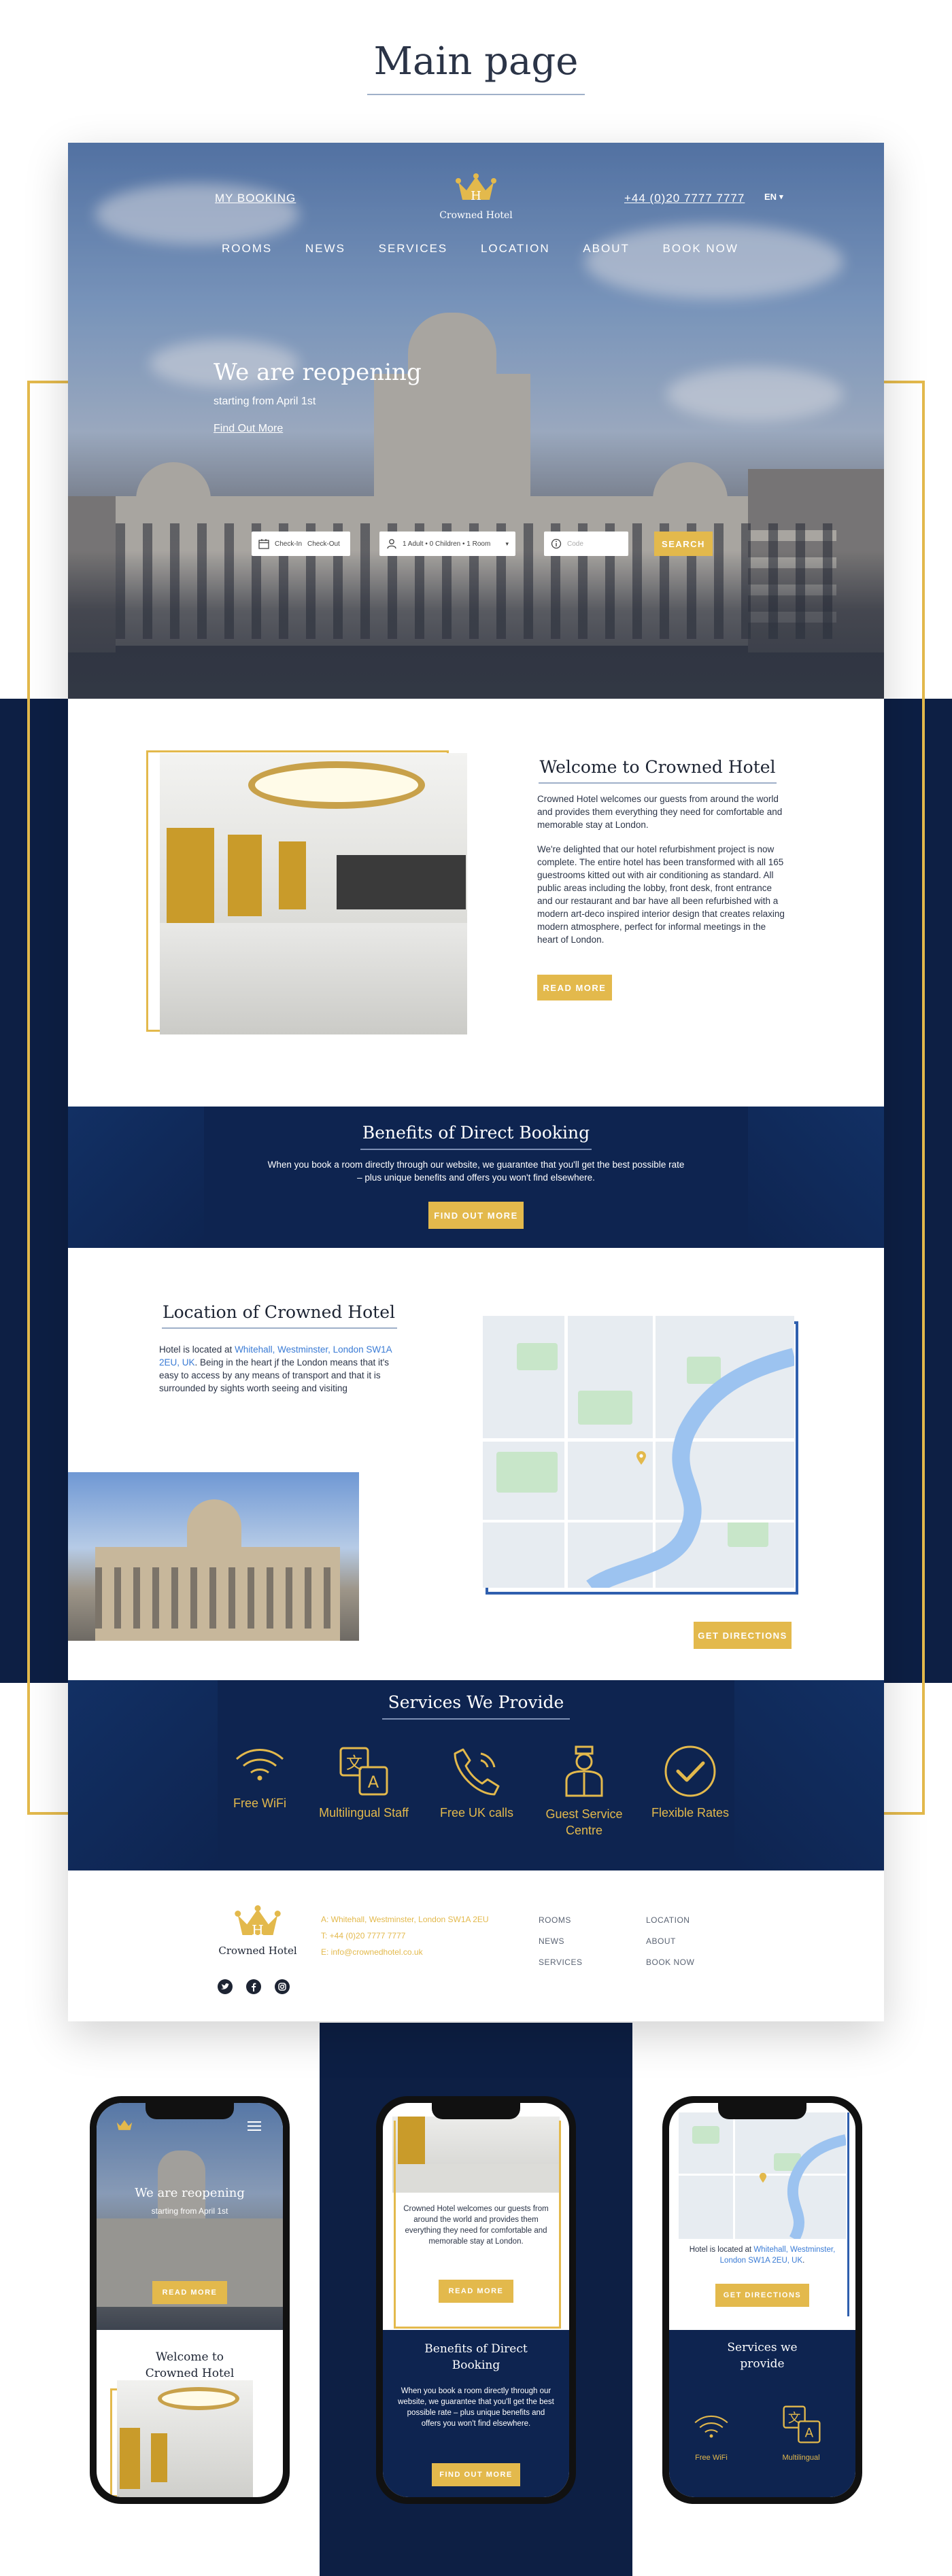 Image resolution: width=952 pixels, height=2576 pixels. Describe the element at coordinates (771, 197) in the screenshot. I see `language-label: EN` at that location.